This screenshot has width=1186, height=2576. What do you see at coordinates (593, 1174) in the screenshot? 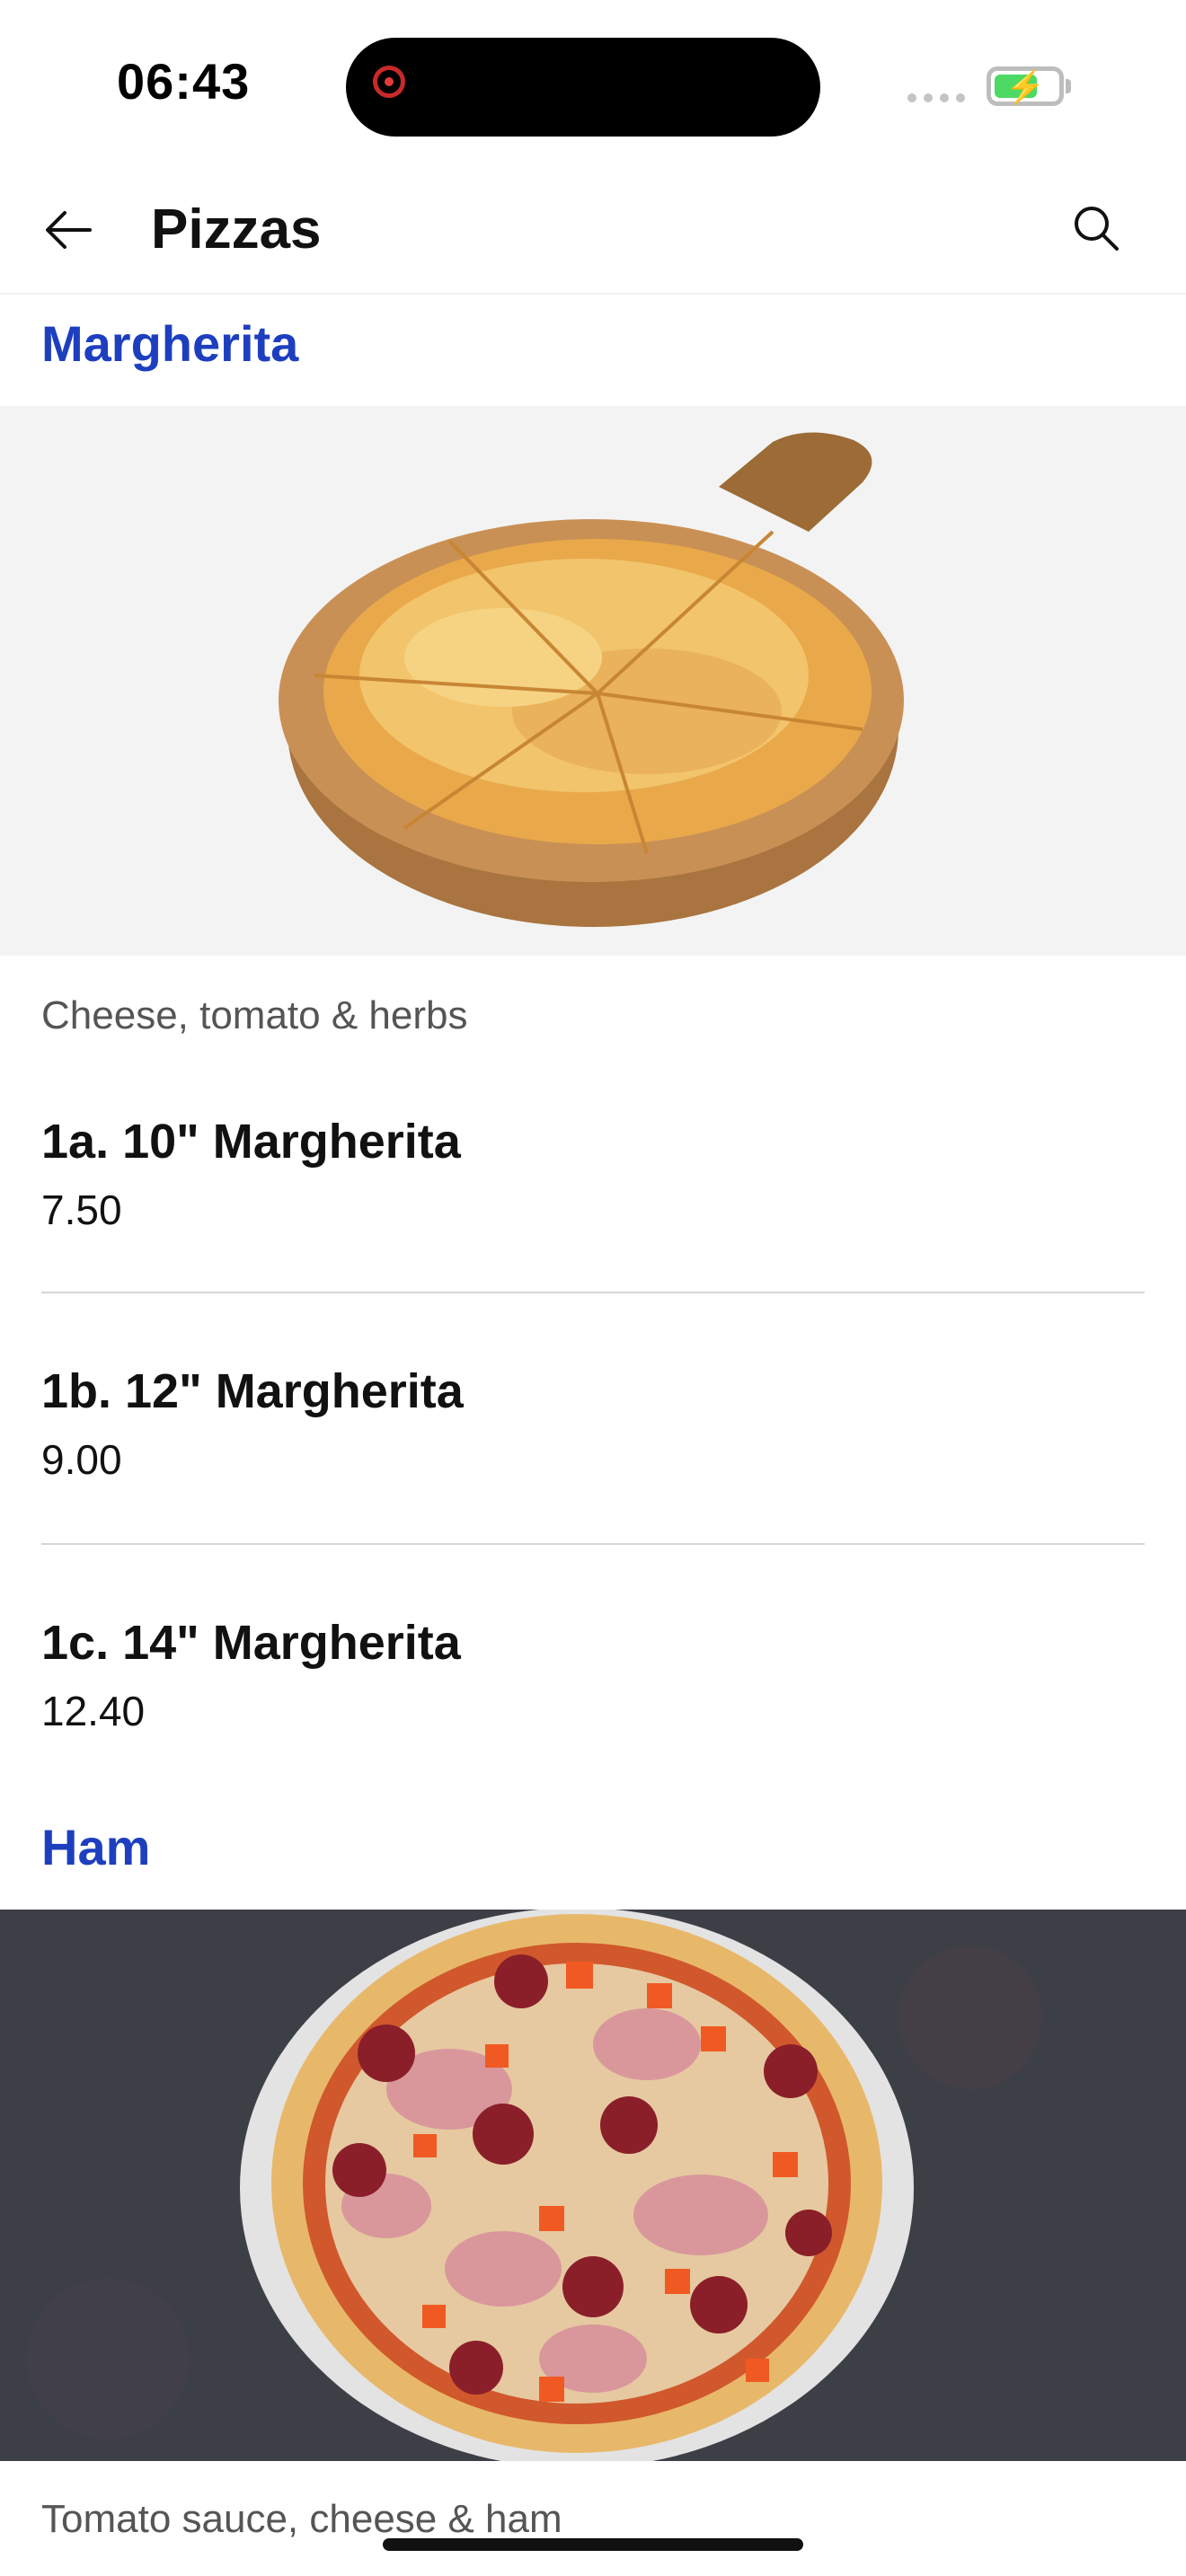
I see `menu-item: 1a. 10" Margherita 7.50` at bounding box center [593, 1174].